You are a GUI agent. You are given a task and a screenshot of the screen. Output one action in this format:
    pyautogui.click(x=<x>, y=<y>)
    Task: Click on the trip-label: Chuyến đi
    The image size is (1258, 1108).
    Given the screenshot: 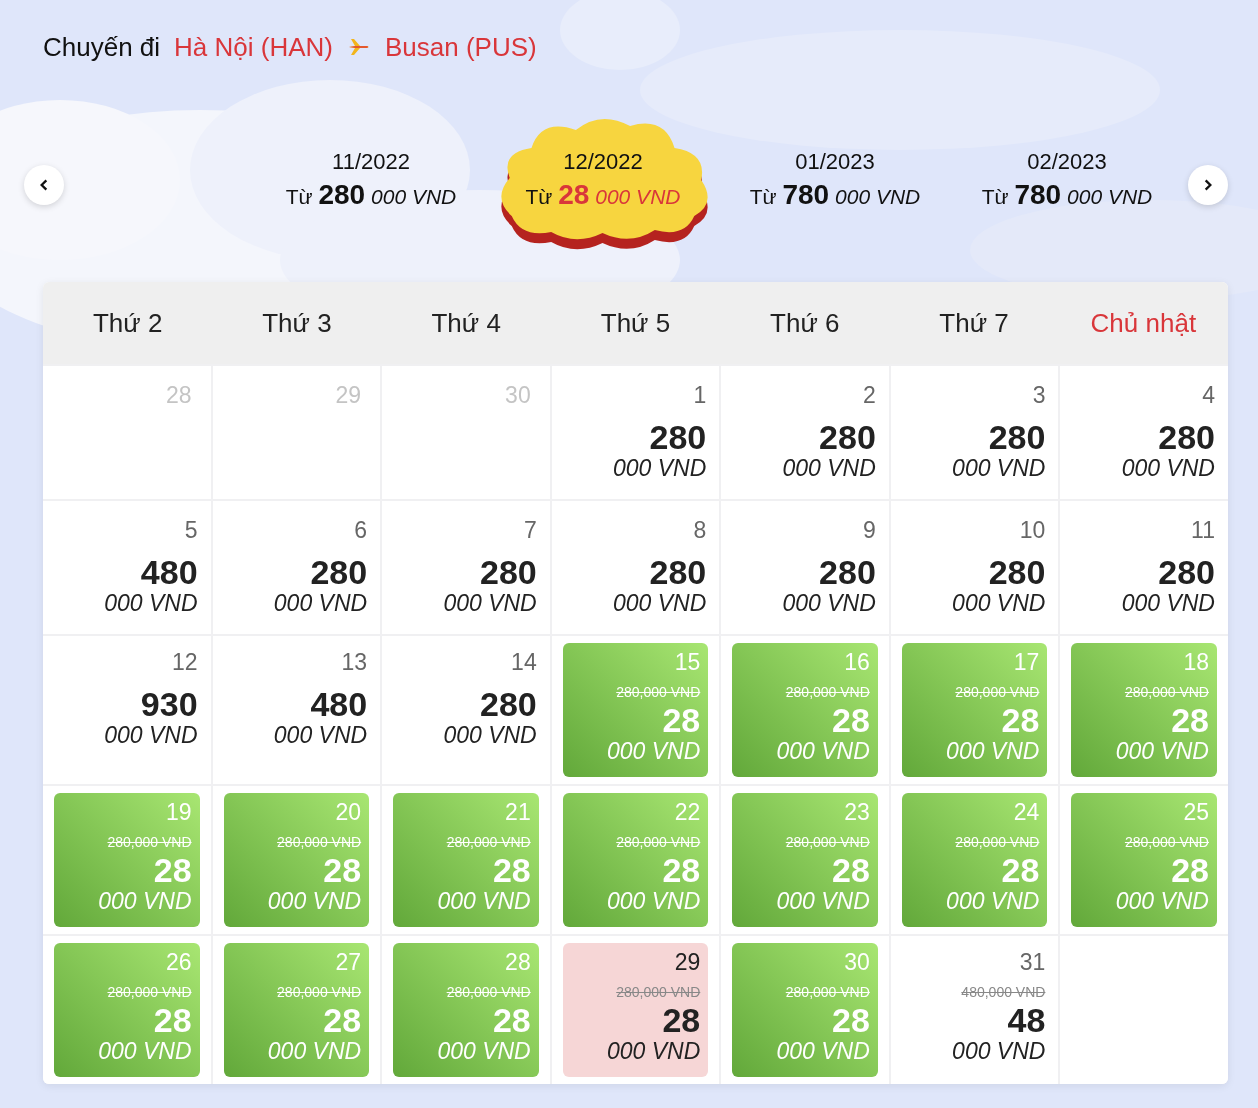 What is the action you would take?
    pyautogui.click(x=102, y=47)
    